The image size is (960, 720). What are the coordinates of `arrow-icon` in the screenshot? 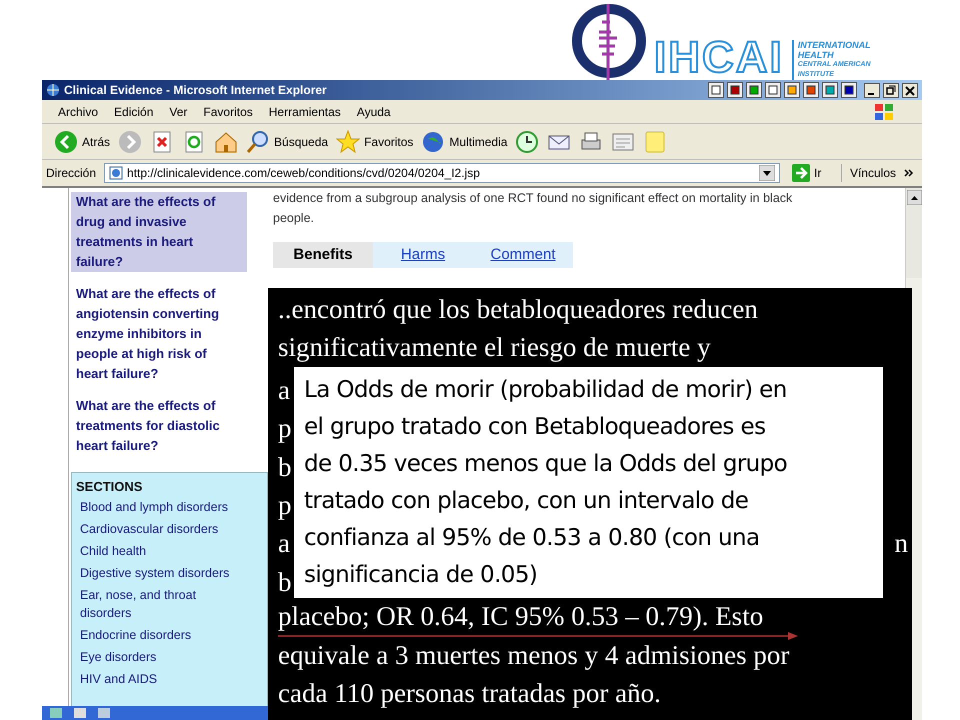 It's located at (801, 173).